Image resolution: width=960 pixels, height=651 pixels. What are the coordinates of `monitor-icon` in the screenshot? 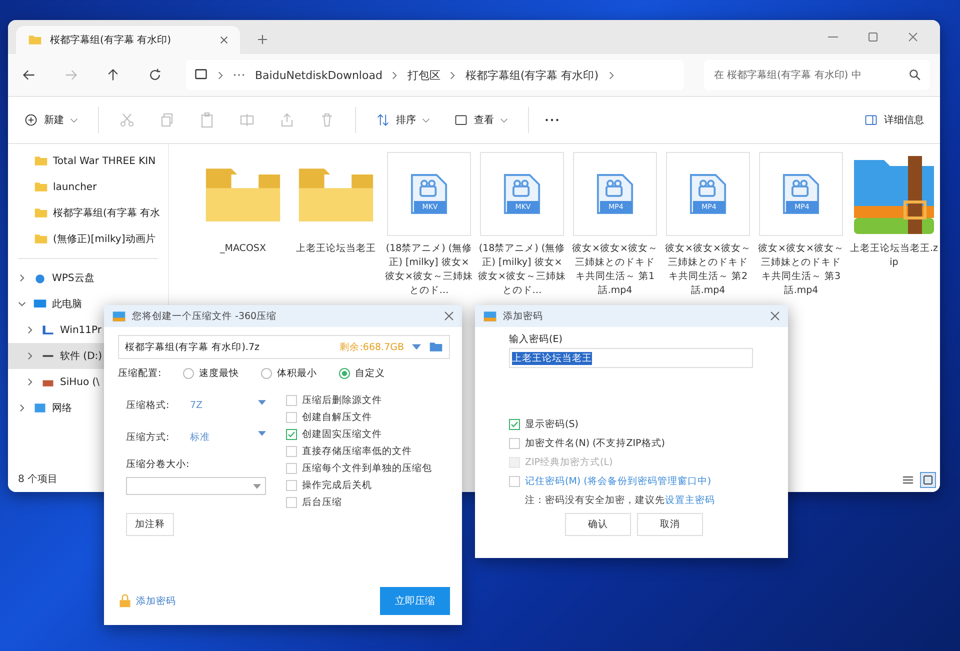 It's located at (201, 75).